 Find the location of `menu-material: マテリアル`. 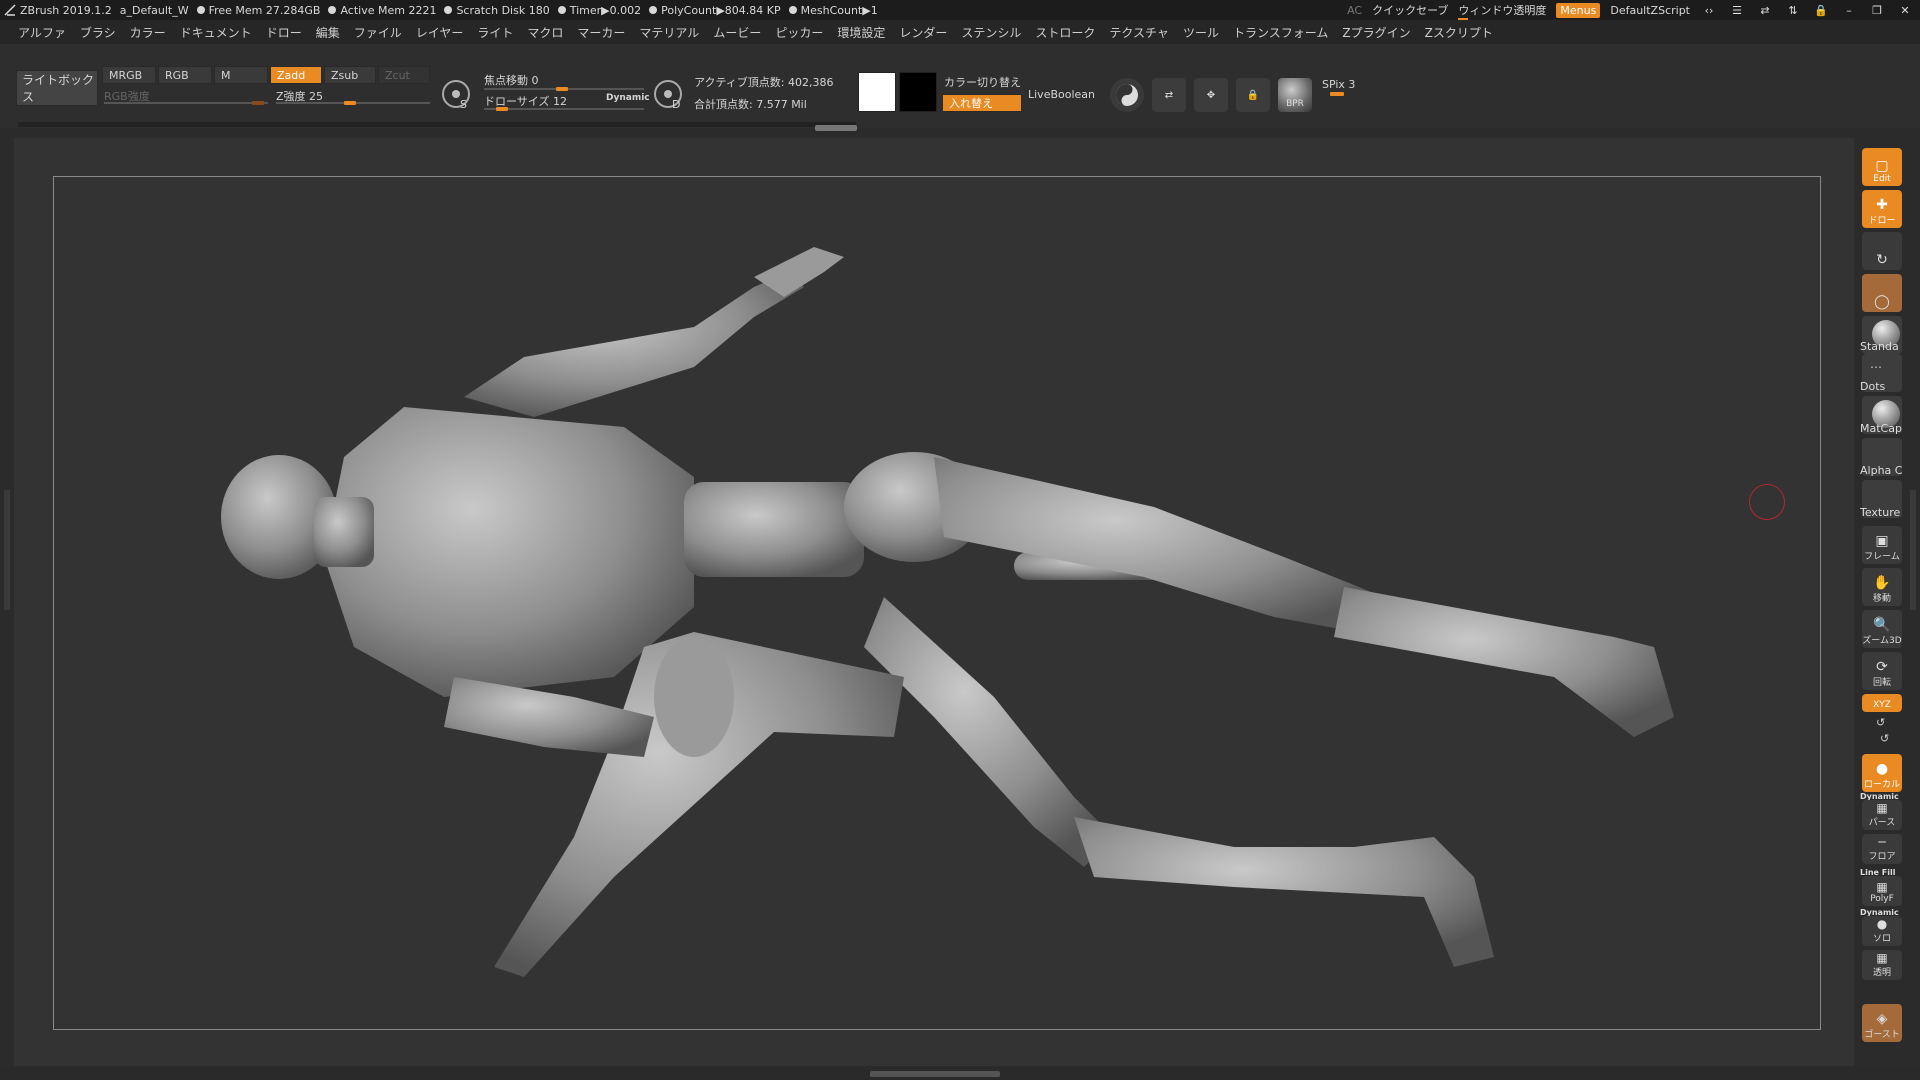

menu-material: マテリアル is located at coordinates (669, 32).